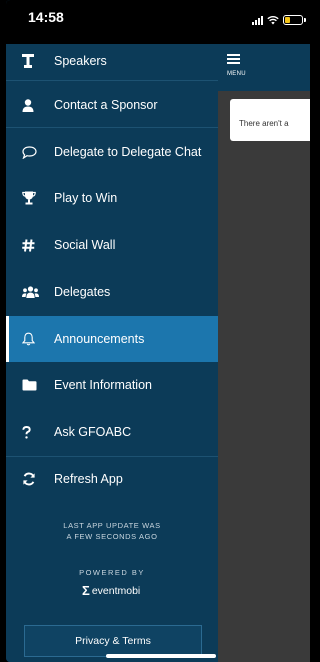 The image size is (320, 662). What do you see at coordinates (103, 385) in the screenshot?
I see `sidebar-item-label: Event Information` at bounding box center [103, 385].